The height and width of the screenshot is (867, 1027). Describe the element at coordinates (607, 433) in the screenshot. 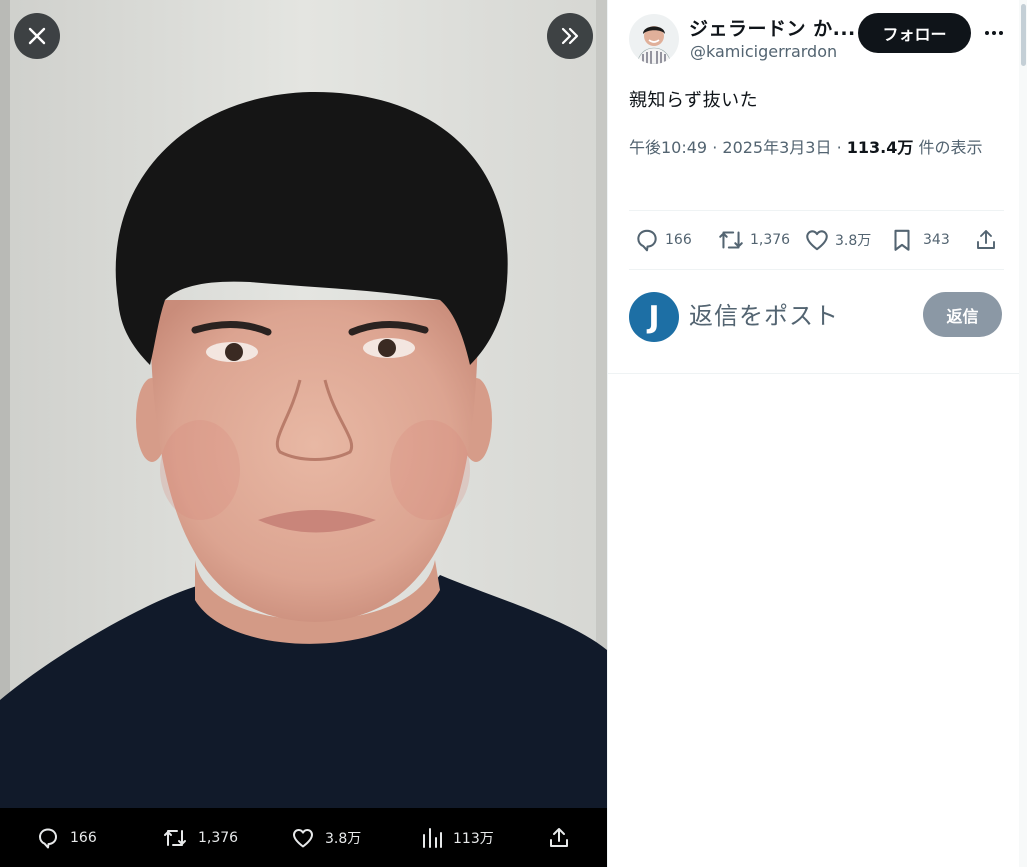

I see `panel-divider` at that location.